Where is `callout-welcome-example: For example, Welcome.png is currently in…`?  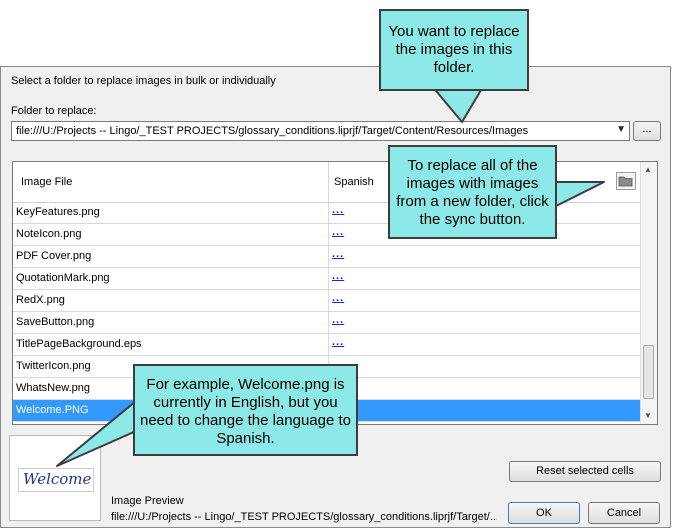 callout-welcome-example: For example, Welcome.png is currently in… is located at coordinates (245, 410).